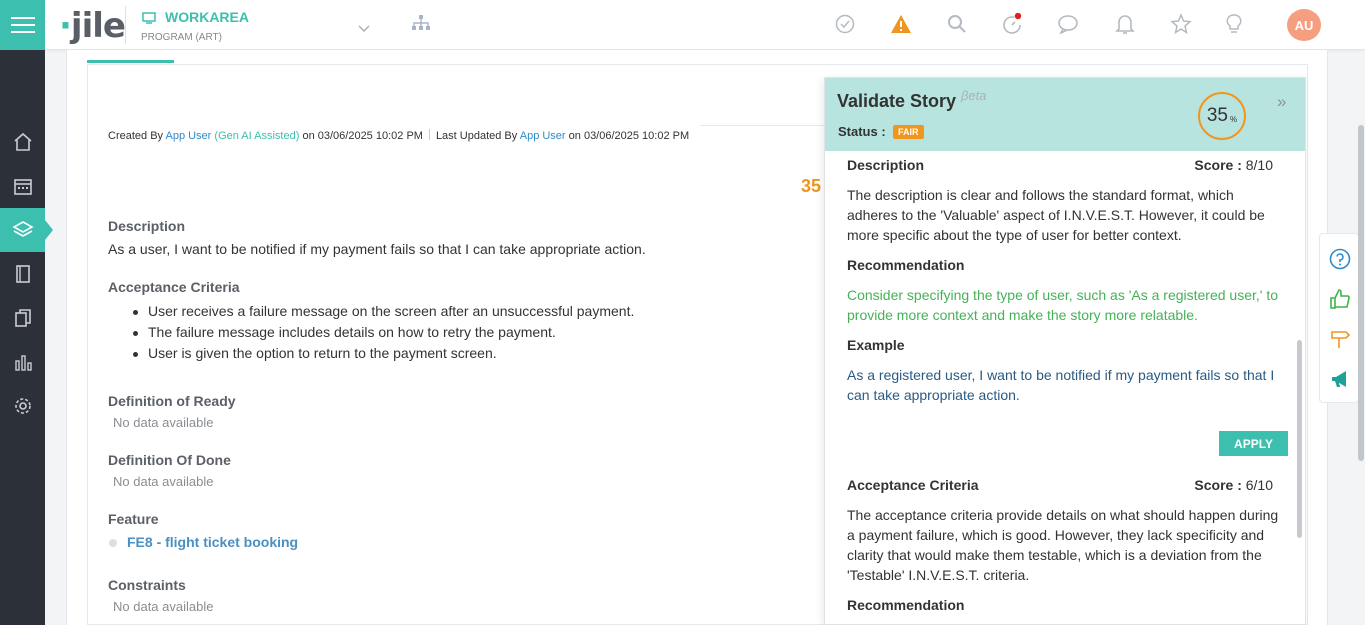 Image resolution: width=1365 pixels, height=625 pixels. Describe the element at coordinates (974, 95) in the screenshot. I see `beta-label: βeta` at that location.